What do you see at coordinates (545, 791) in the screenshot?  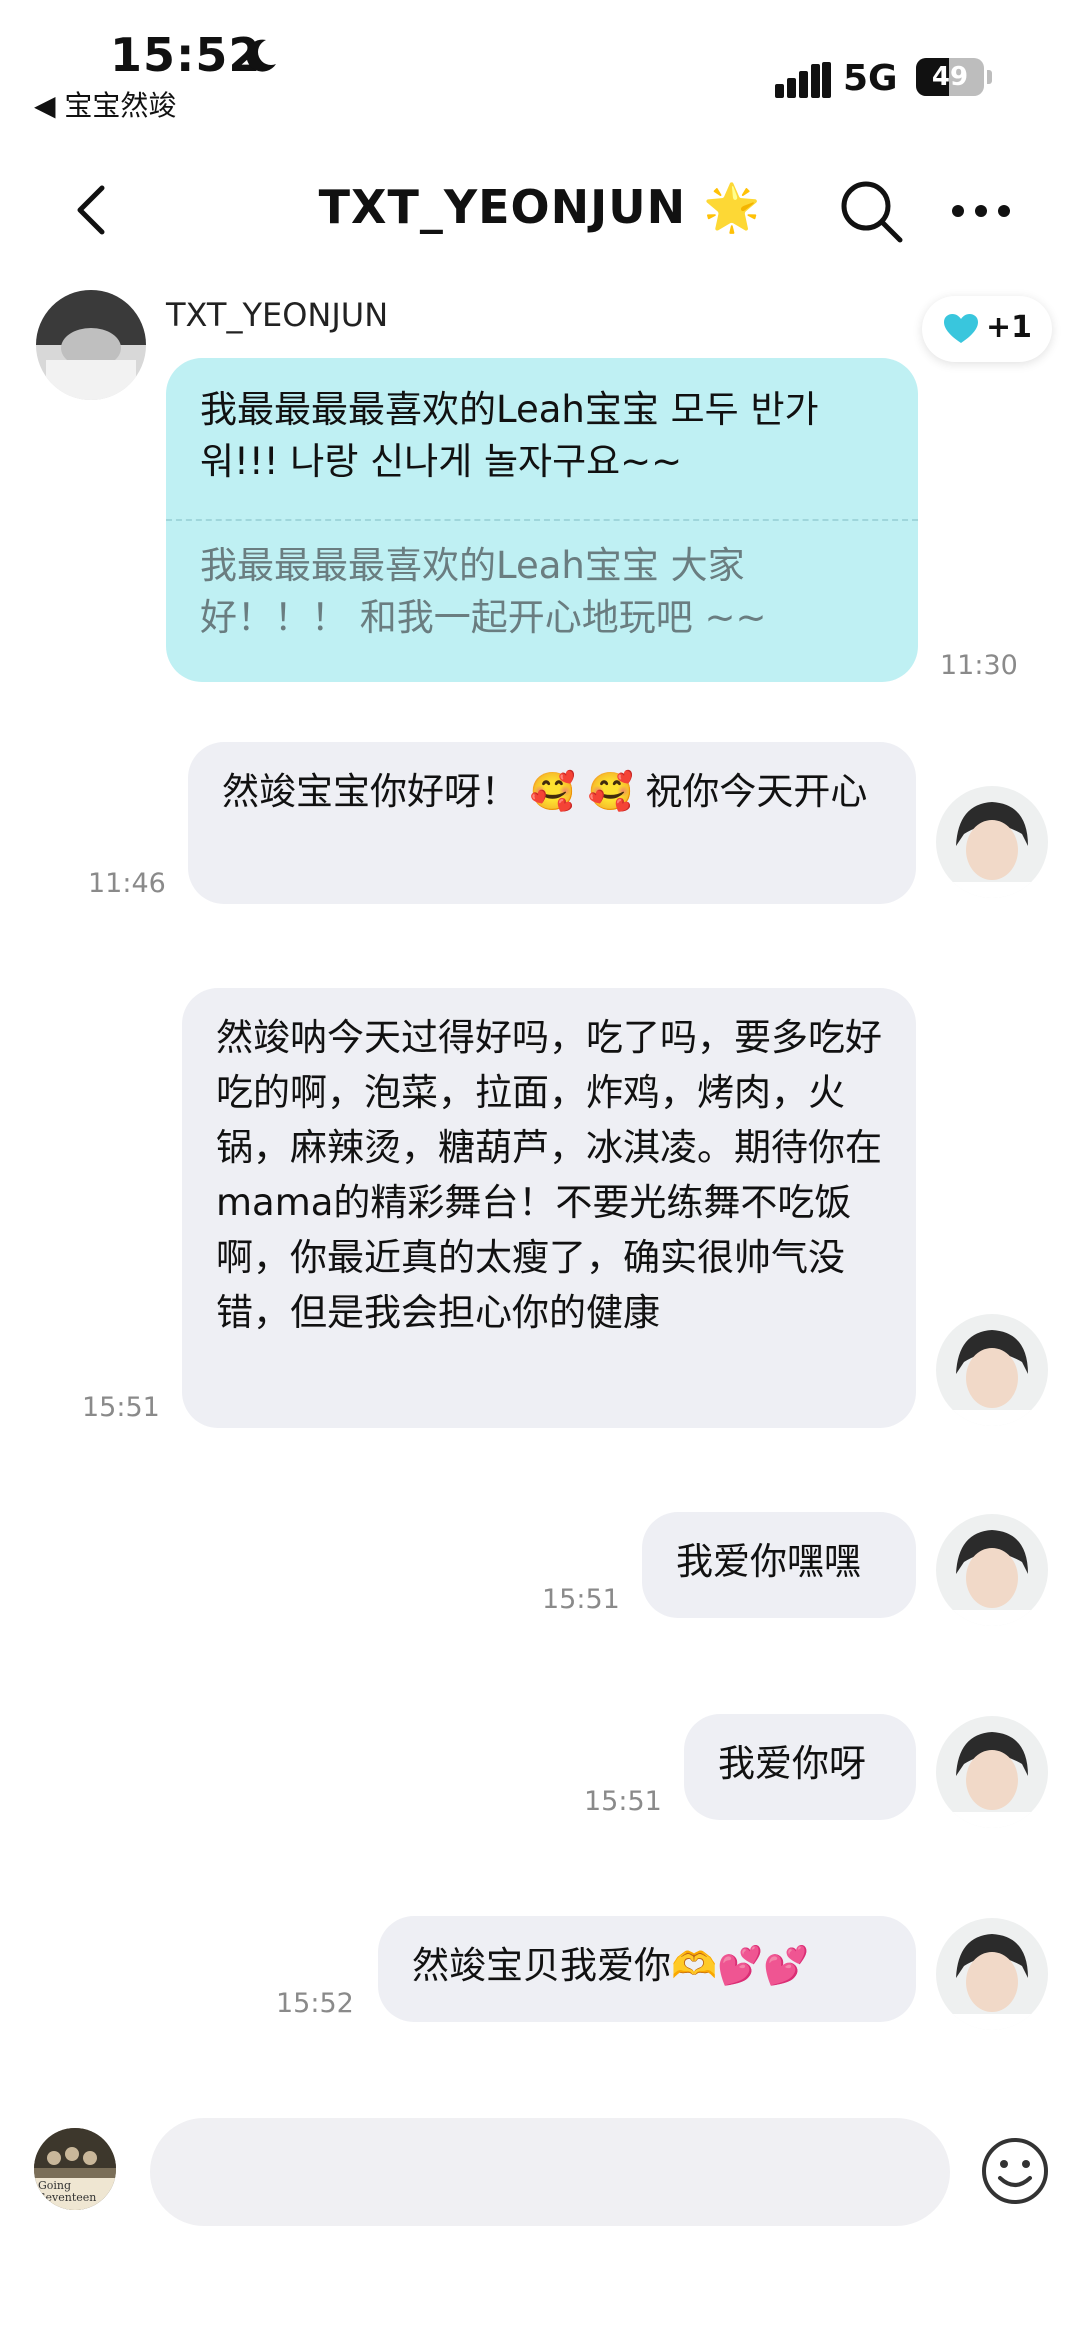 I see `message-text: 然竣宝宝你好呀！ 🥰 🥰 祝你今天开心` at bounding box center [545, 791].